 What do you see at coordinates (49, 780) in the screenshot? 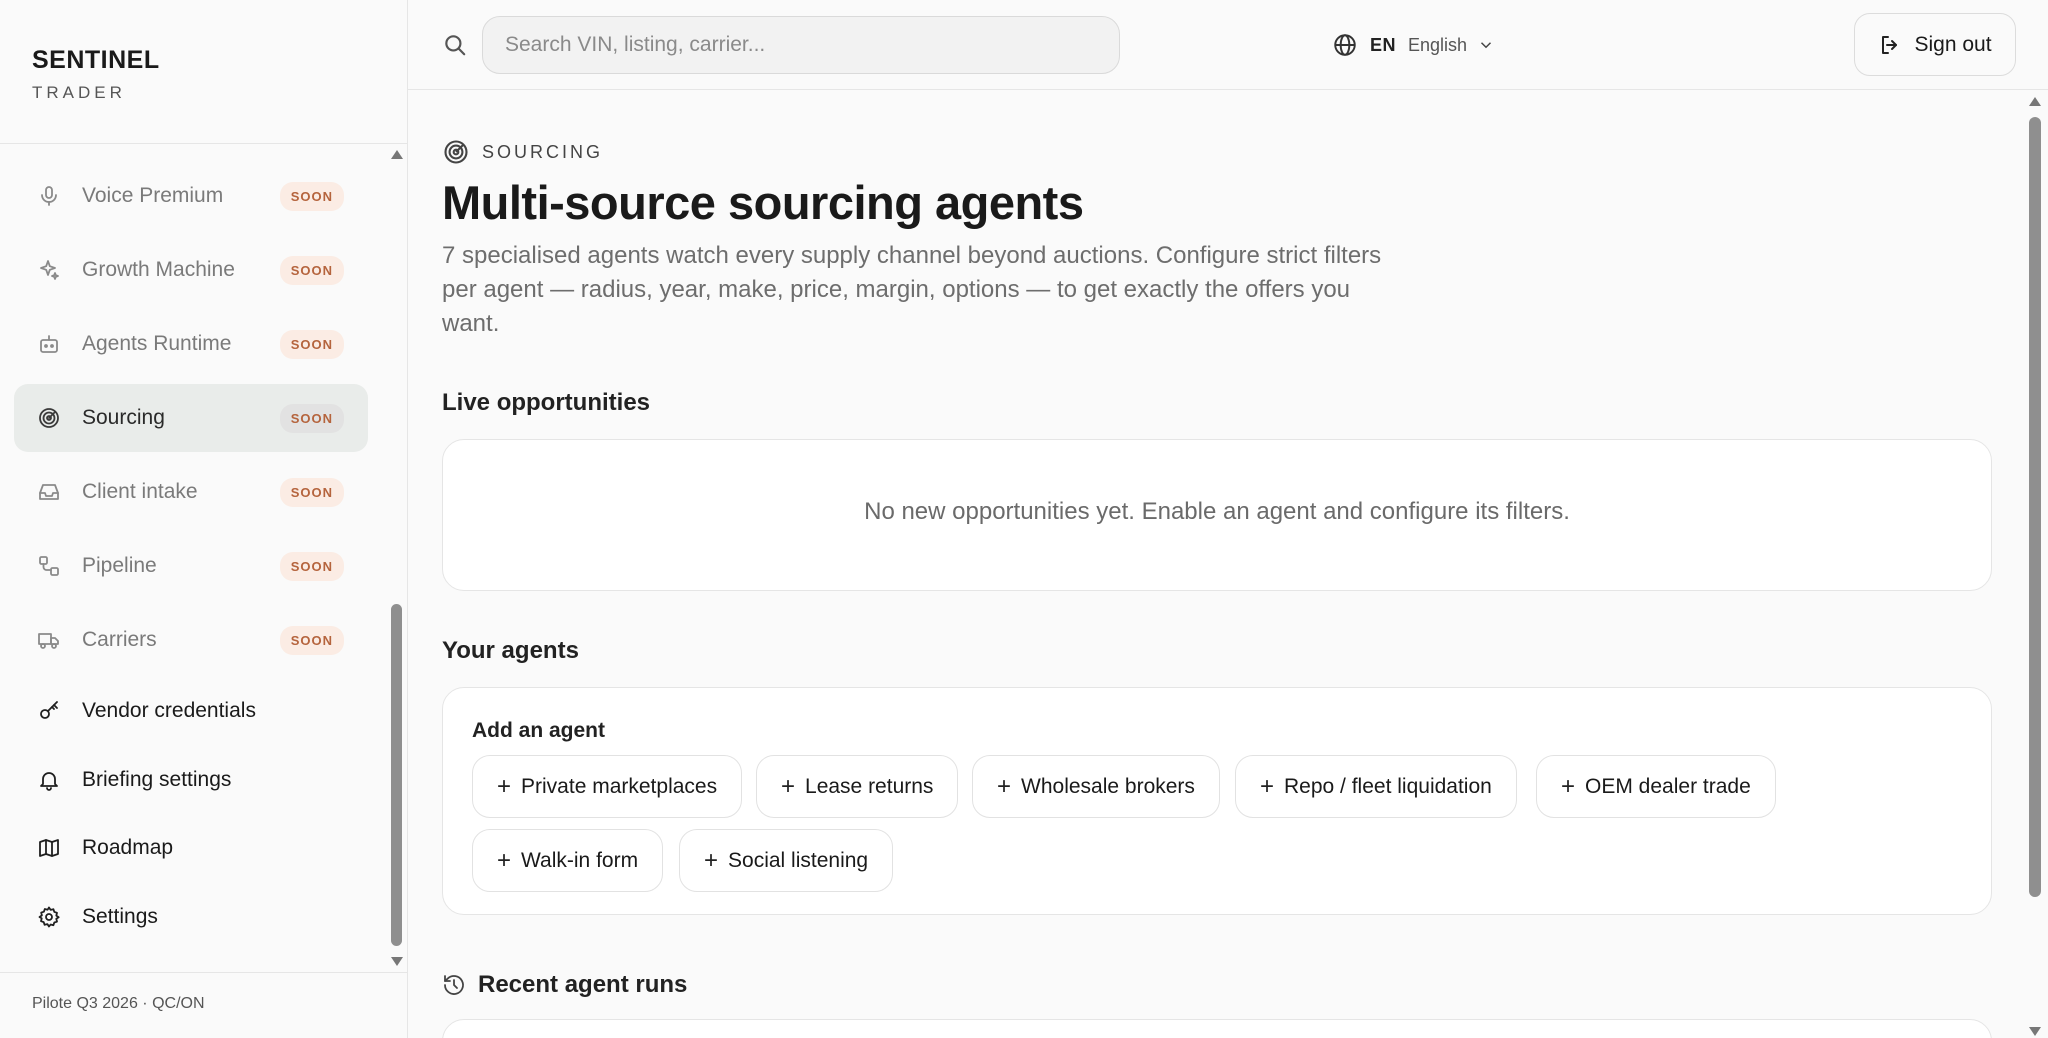
I see `bell-icon` at bounding box center [49, 780].